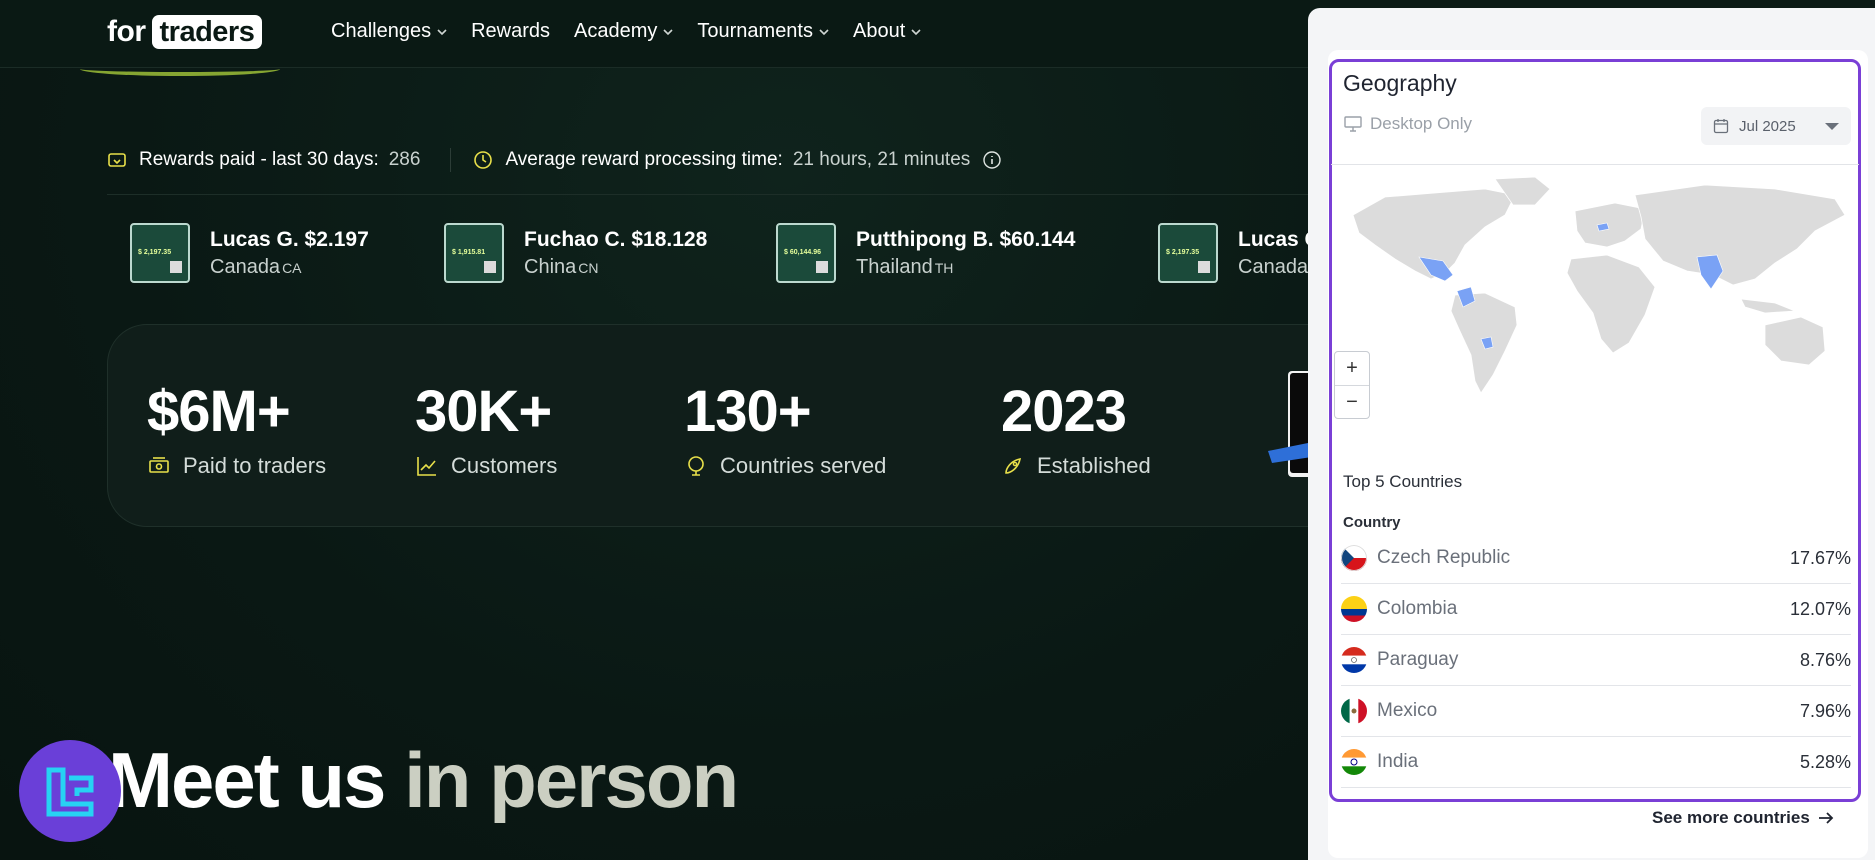 The image size is (1875, 860). What do you see at coordinates (1825, 761) in the screenshot?
I see `country-percentage: 5.28%` at bounding box center [1825, 761].